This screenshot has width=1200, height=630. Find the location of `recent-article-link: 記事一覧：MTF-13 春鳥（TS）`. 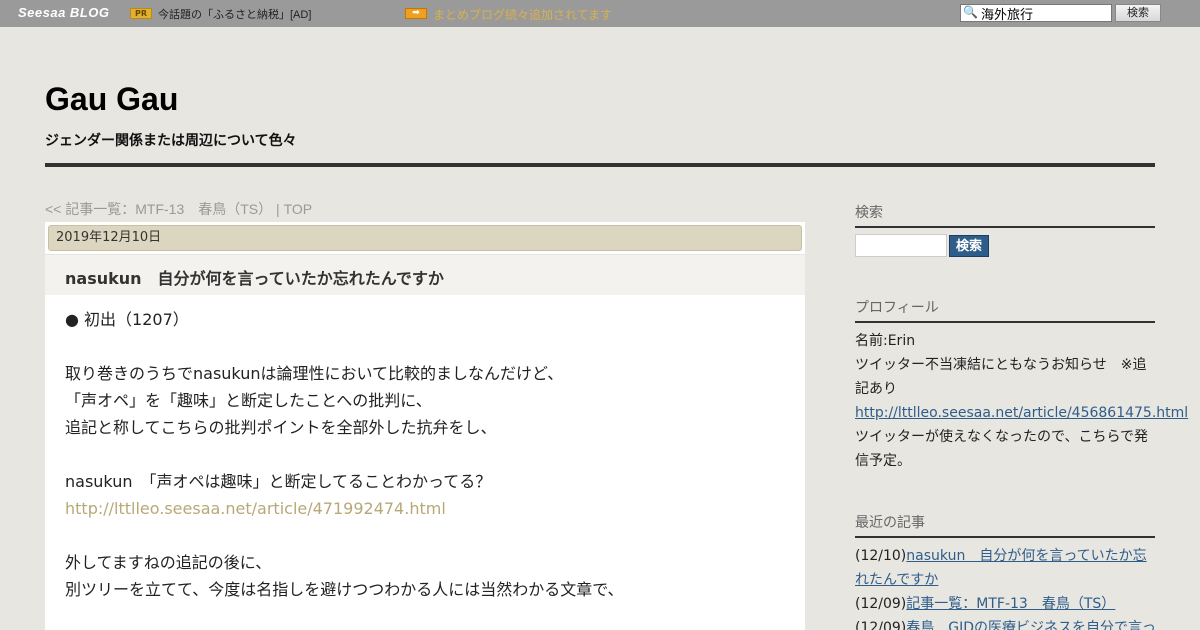

recent-article-link: 記事一覧：MTF-13 春鳥（TS） is located at coordinates (1010, 604).